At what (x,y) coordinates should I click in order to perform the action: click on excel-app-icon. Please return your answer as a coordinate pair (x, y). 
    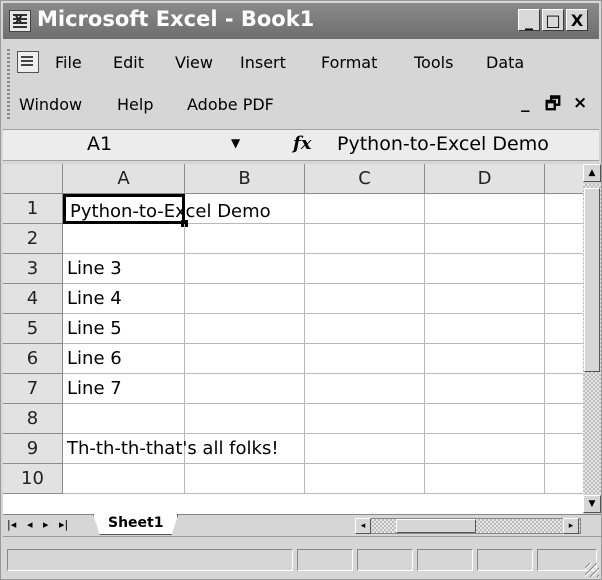
    Looking at the image, I should click on (20, 21).